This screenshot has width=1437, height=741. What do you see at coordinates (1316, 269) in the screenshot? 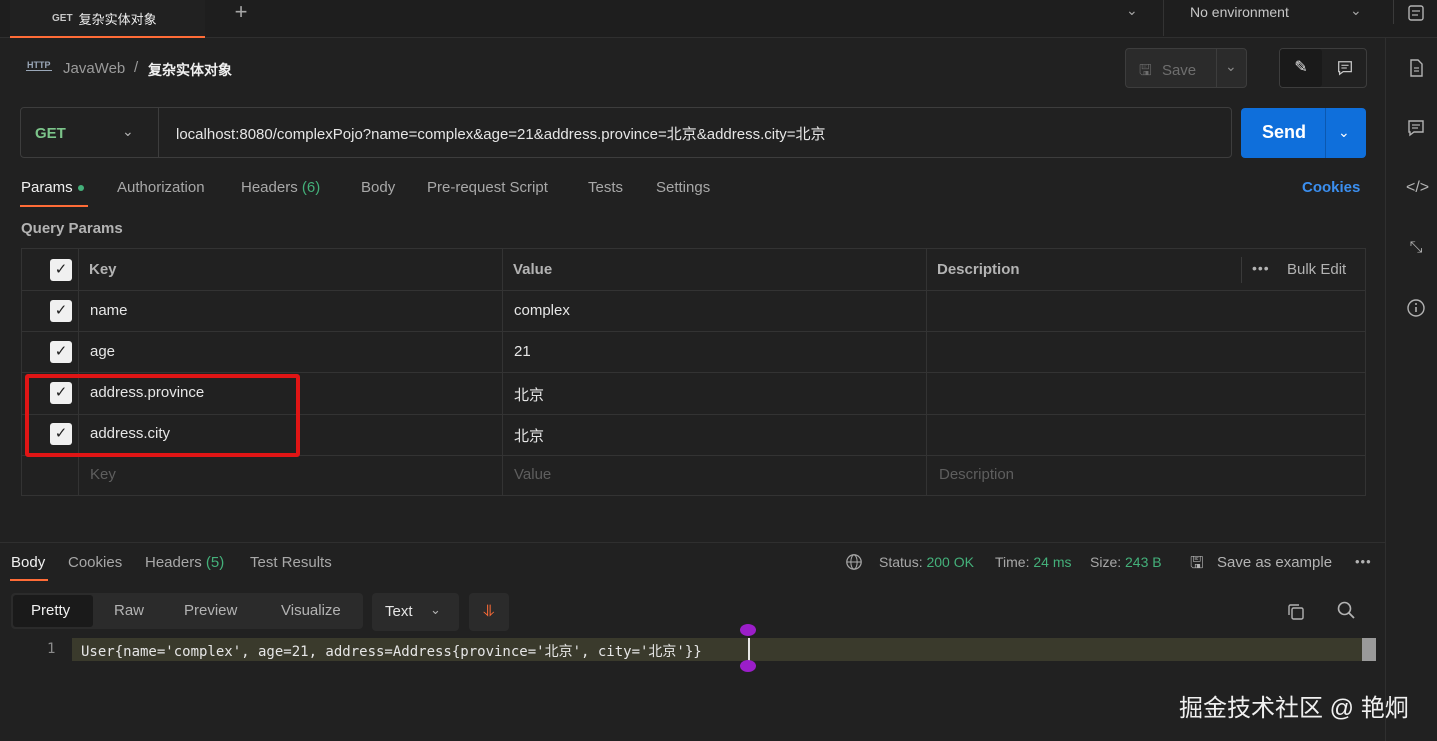
I see `bulk-edit-button: Bulk Edit` at bounding box center [1316, 269].